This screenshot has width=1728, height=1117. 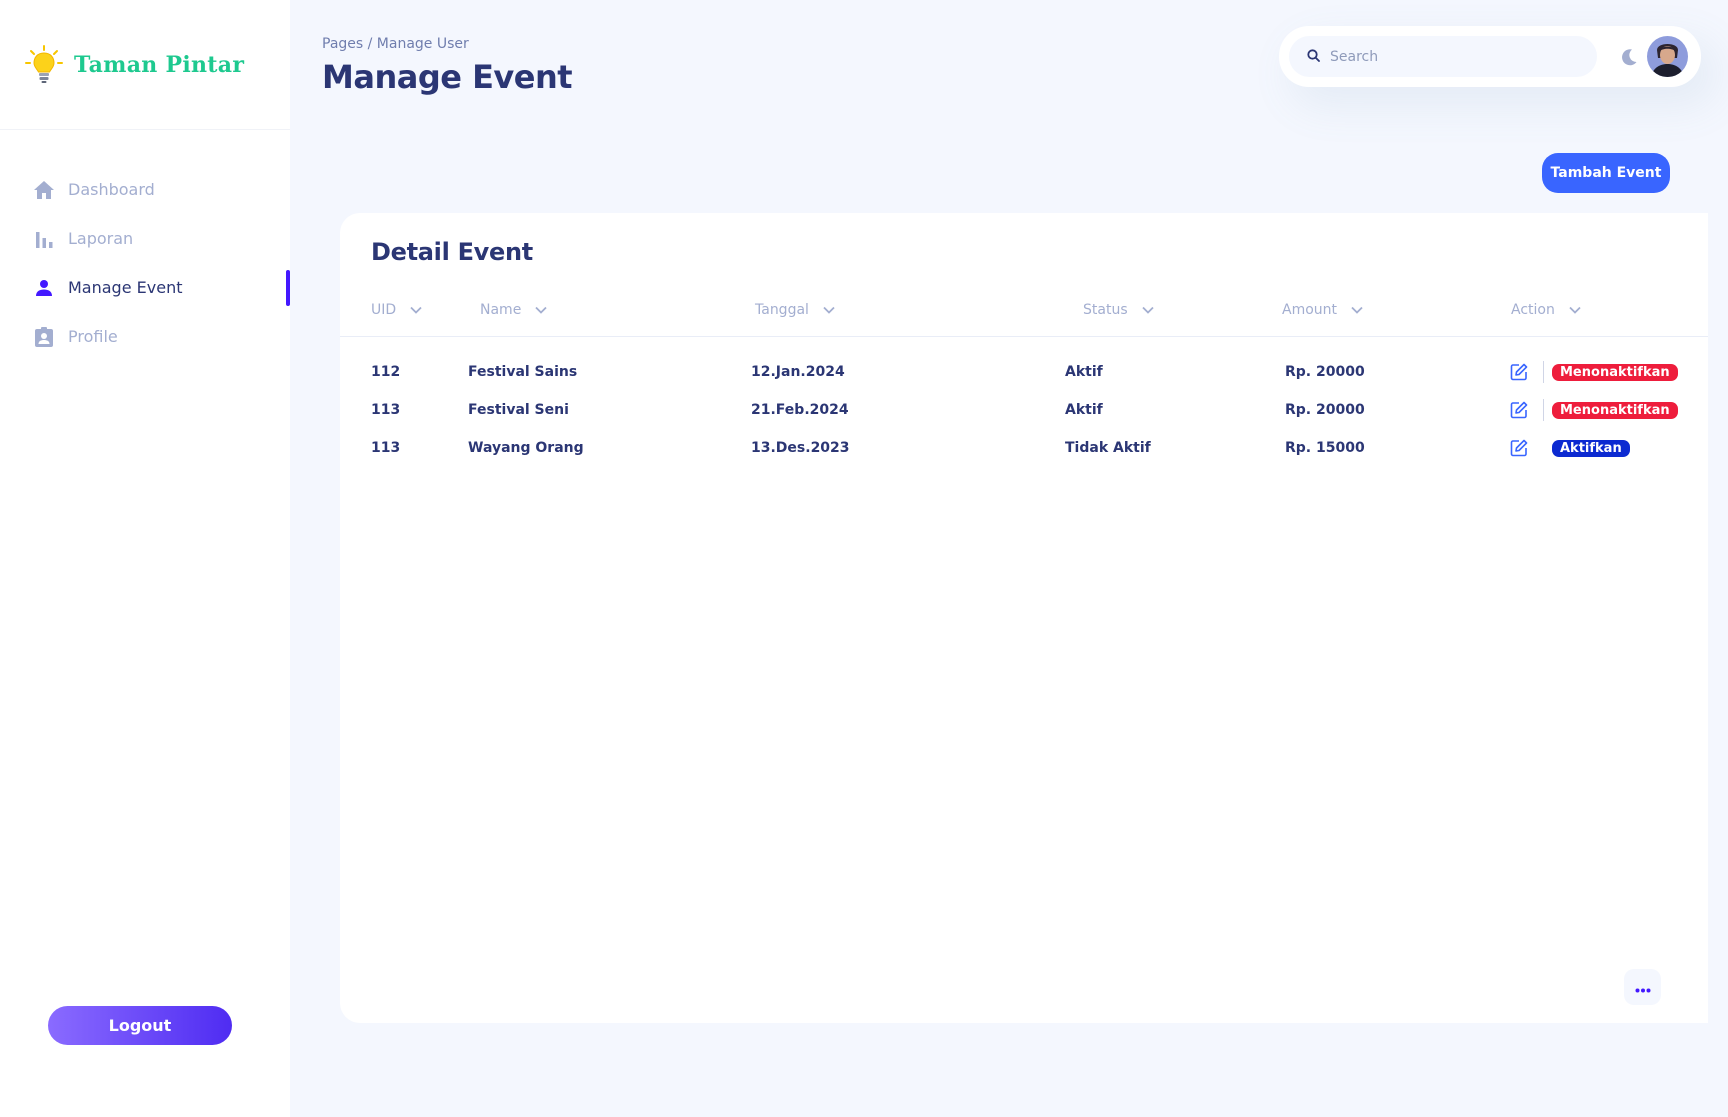 I want to click on cell-name: Festival Sains, so click(x=523, y=372).